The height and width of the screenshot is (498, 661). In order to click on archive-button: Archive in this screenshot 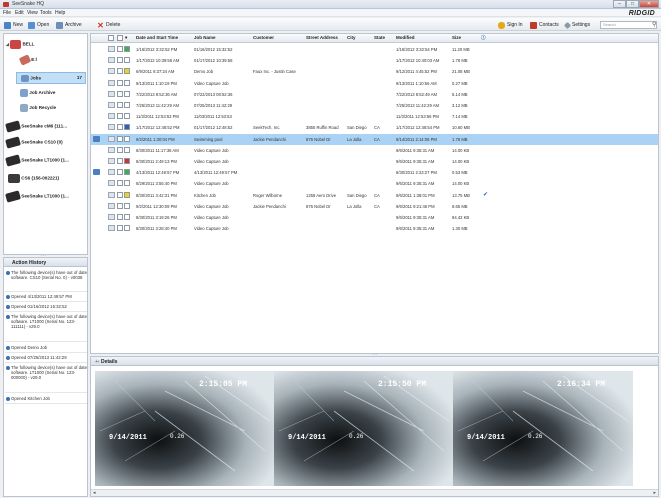, I will do `click(69, 25)`.